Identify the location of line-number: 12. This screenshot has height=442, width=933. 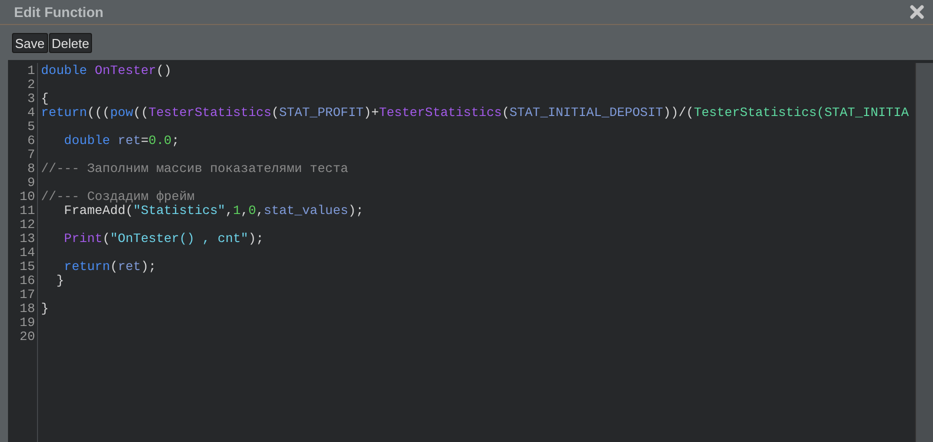
(27, 225).